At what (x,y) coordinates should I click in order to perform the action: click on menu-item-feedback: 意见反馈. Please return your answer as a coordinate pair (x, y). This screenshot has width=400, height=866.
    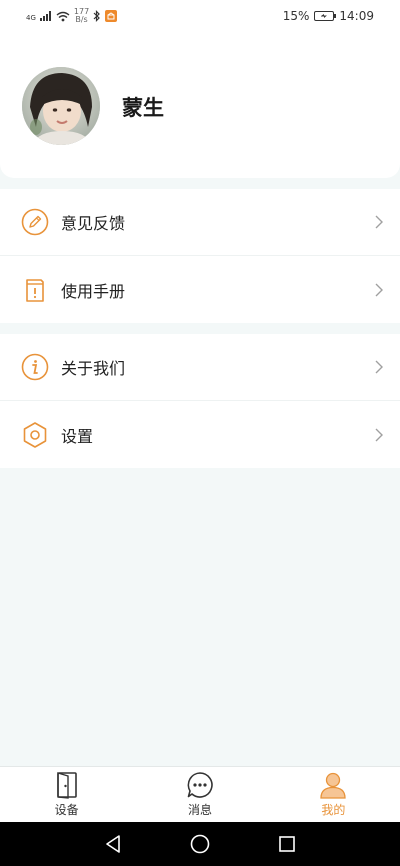
    Looking at the image, I should click on (200, 222).